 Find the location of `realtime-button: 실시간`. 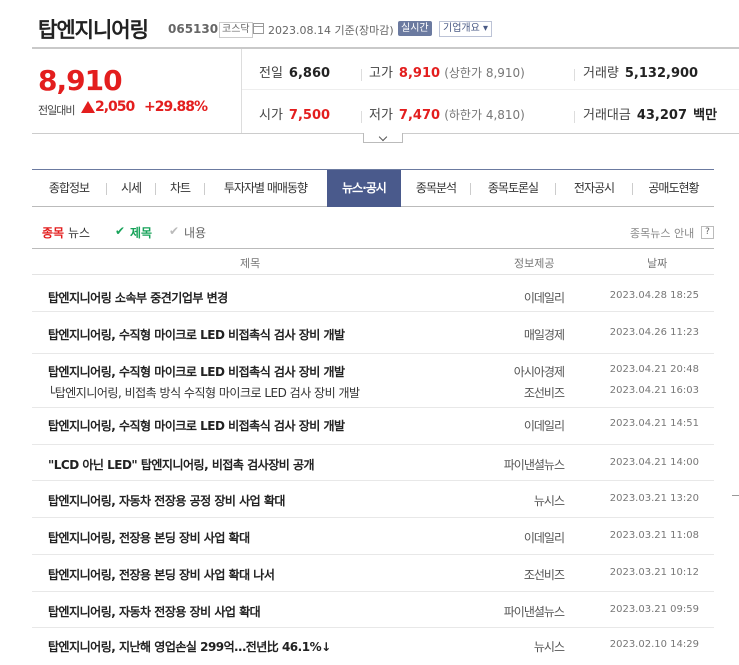

realtime-button: 실시간 is located at coordinates (415, 28).